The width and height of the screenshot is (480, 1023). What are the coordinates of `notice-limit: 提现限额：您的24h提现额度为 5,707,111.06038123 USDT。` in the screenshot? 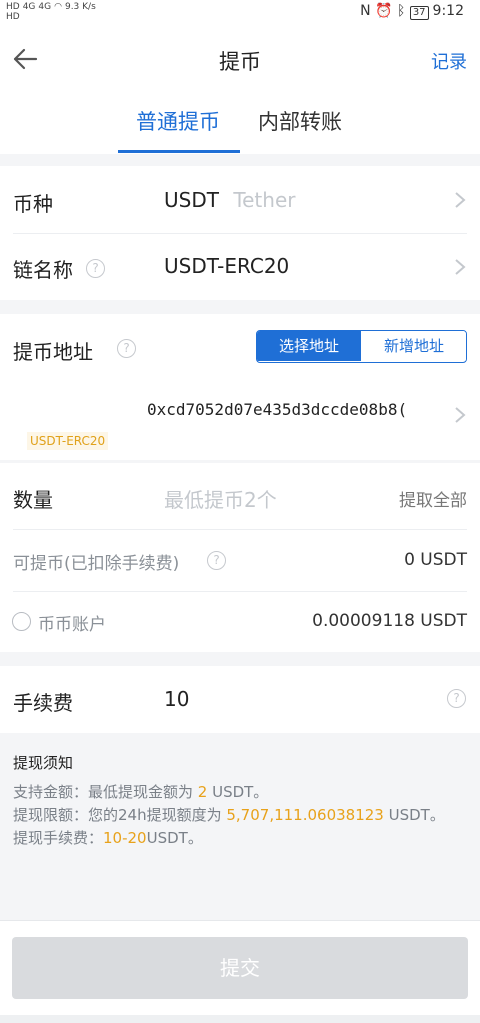 It's located at (229, 815).